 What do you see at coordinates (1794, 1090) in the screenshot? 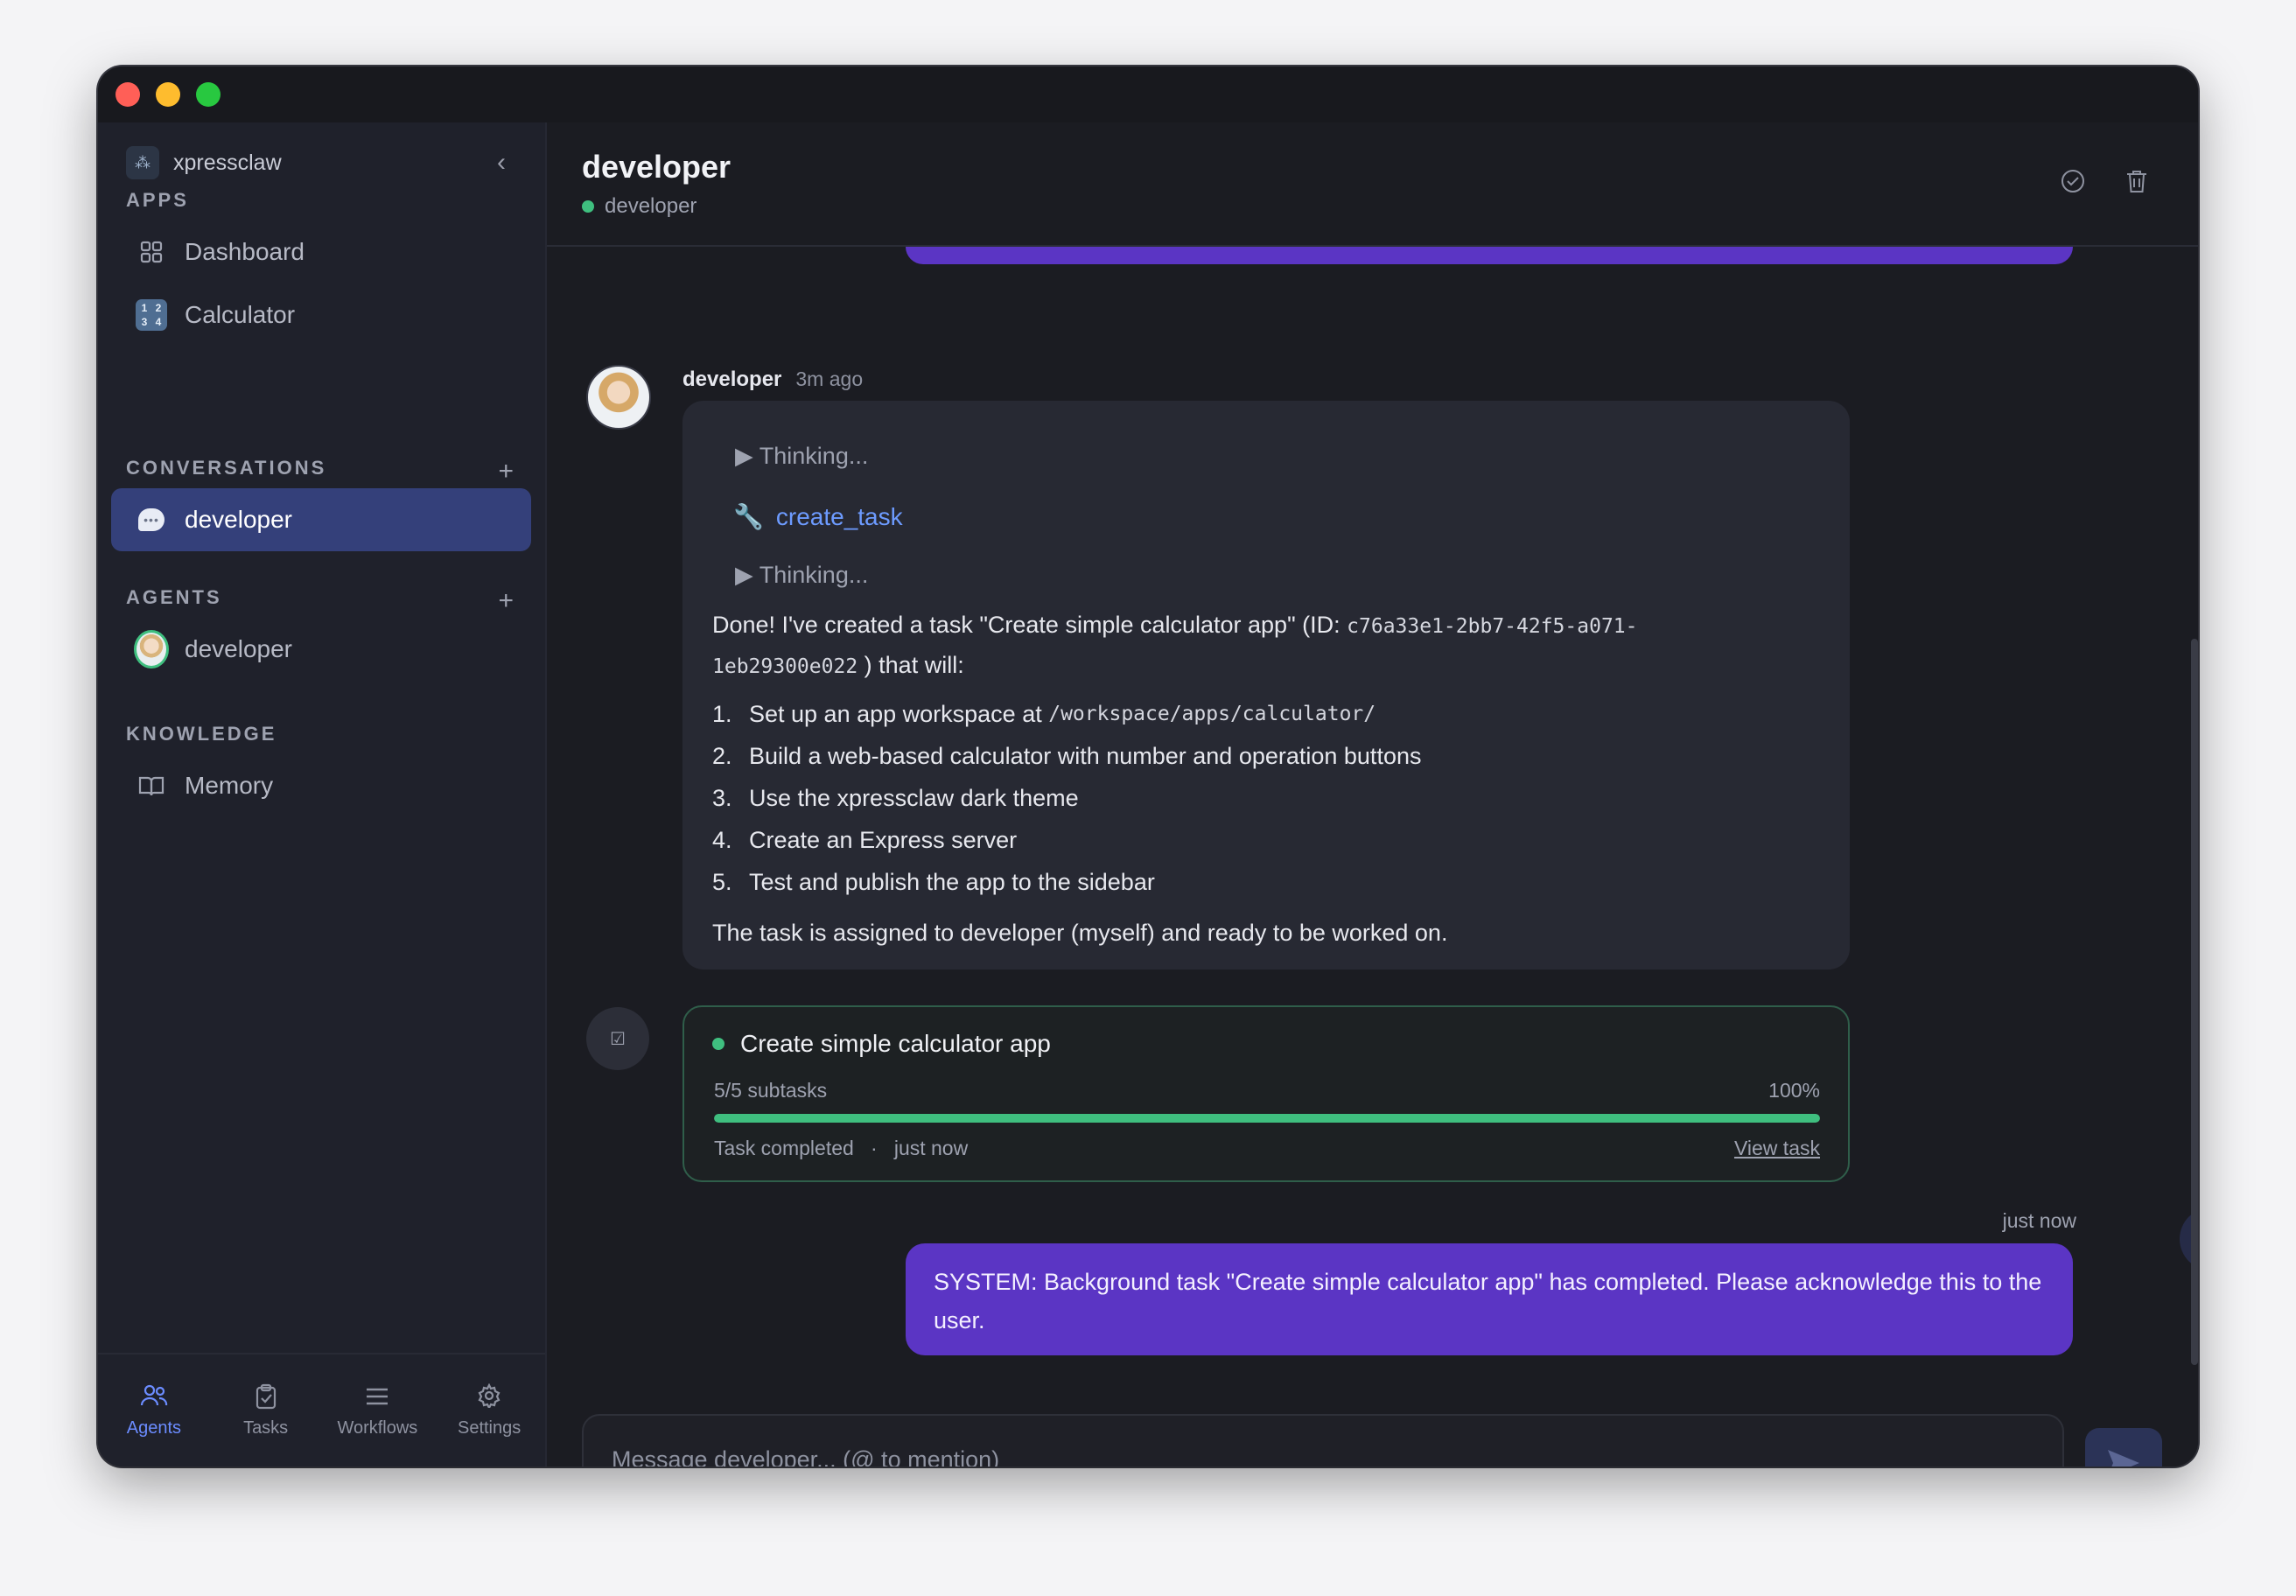
I see `task-percent: 100%` at bounding box center [1794, 1090].